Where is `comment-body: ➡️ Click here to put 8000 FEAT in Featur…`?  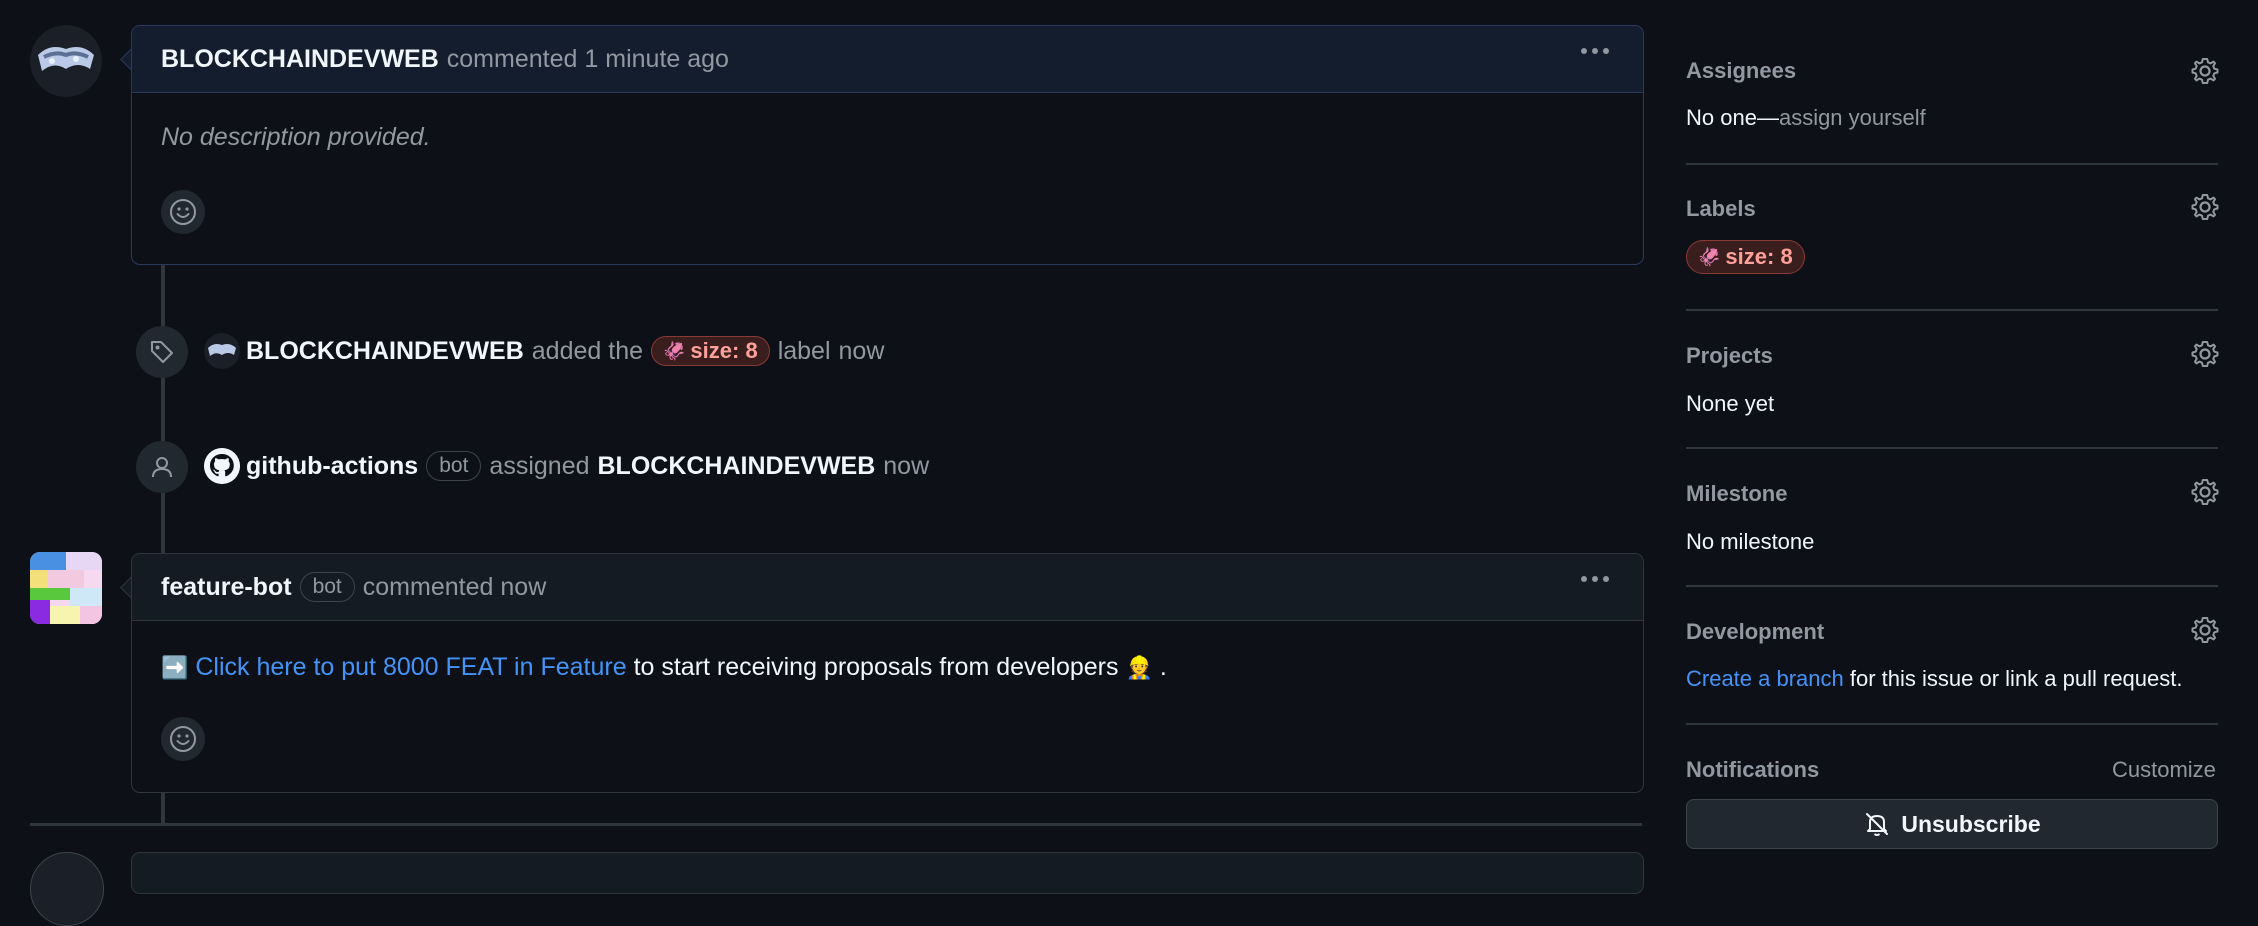 comment-body: ➡️ Click here to put 8000 FEAT in Featur… is located at coordinates (887, 651).